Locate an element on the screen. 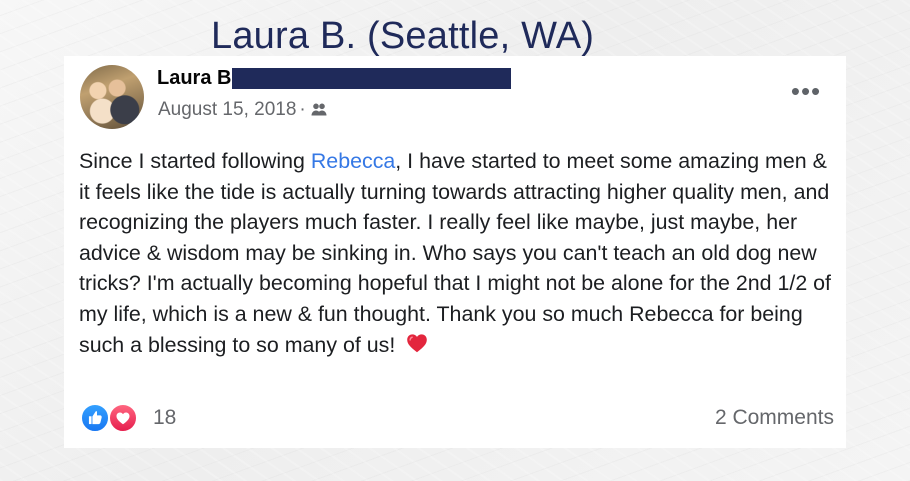  post-text-intro: Since I started following is located at coordinates (195, 161).